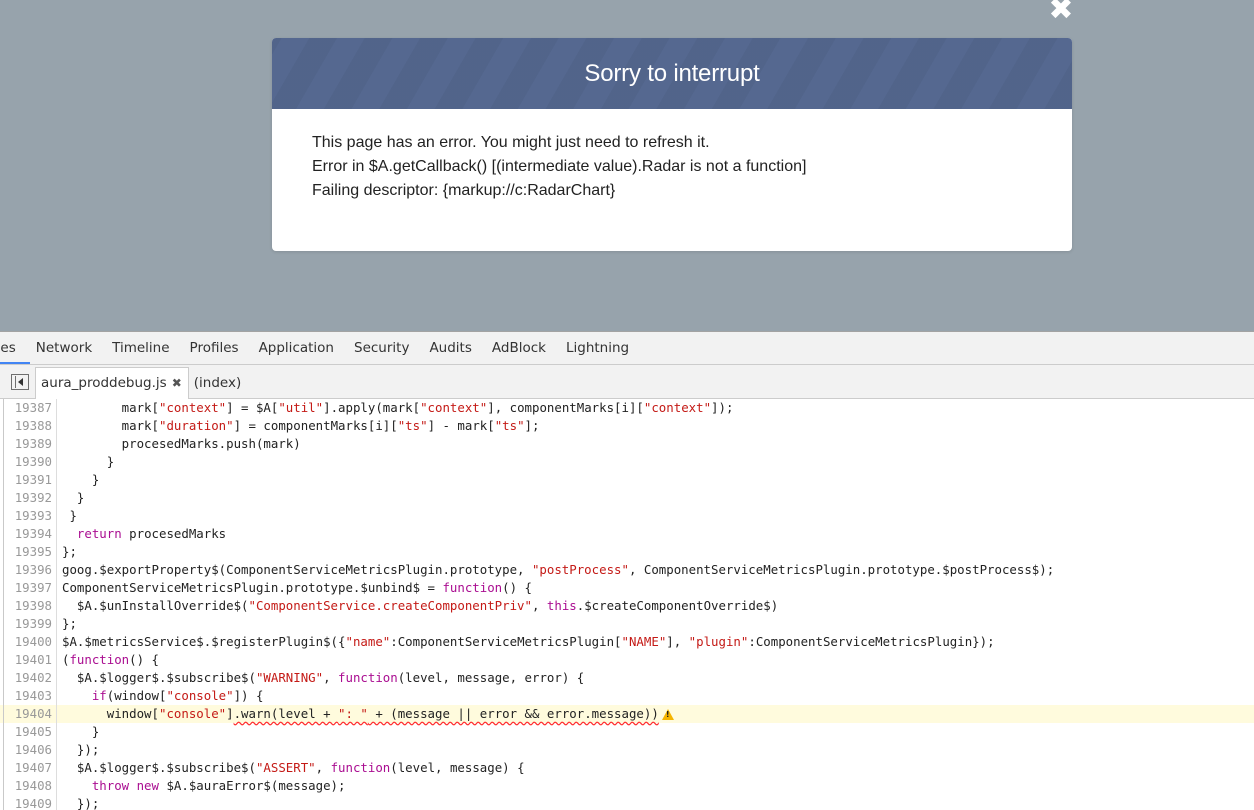  I want to click on line-number-gutter: 19391, so click(28, 480).